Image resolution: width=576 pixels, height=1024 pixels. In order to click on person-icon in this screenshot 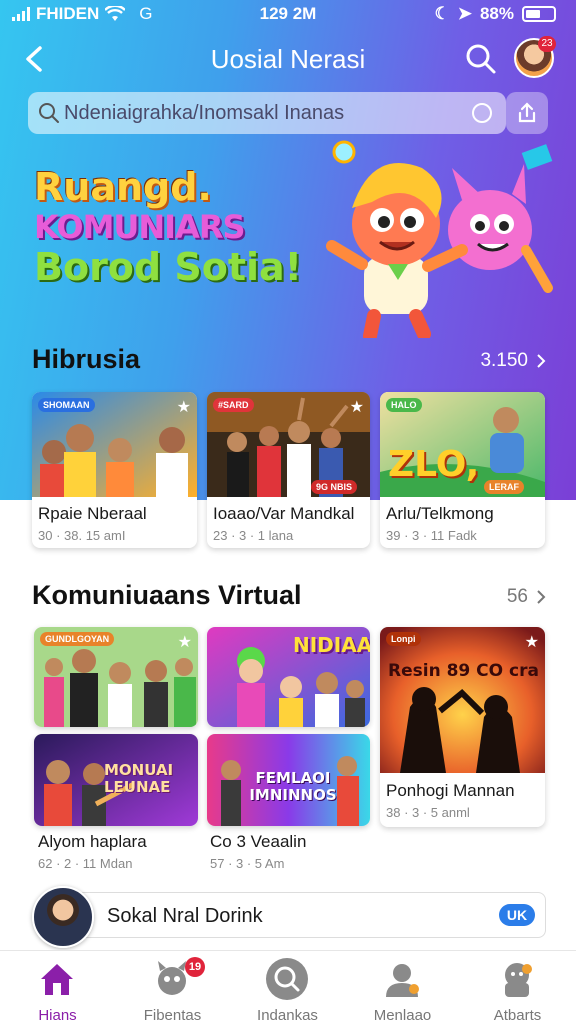, I will do `click(402, 980)`.